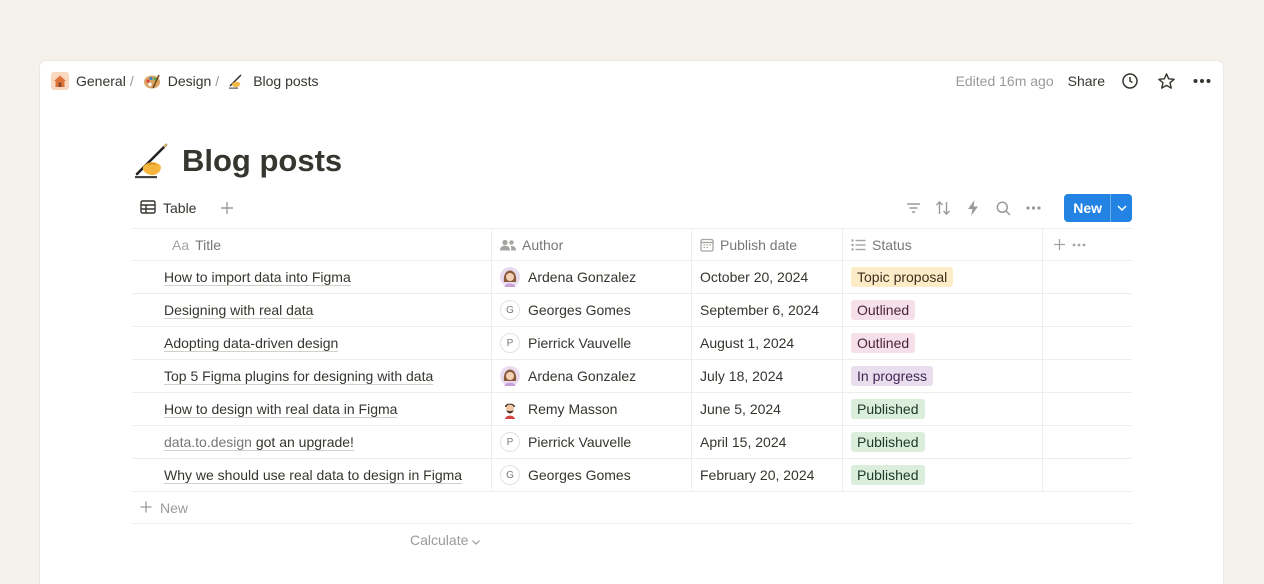  I want to click on post-title: How to design with real data in Figma, so click(281, 409).